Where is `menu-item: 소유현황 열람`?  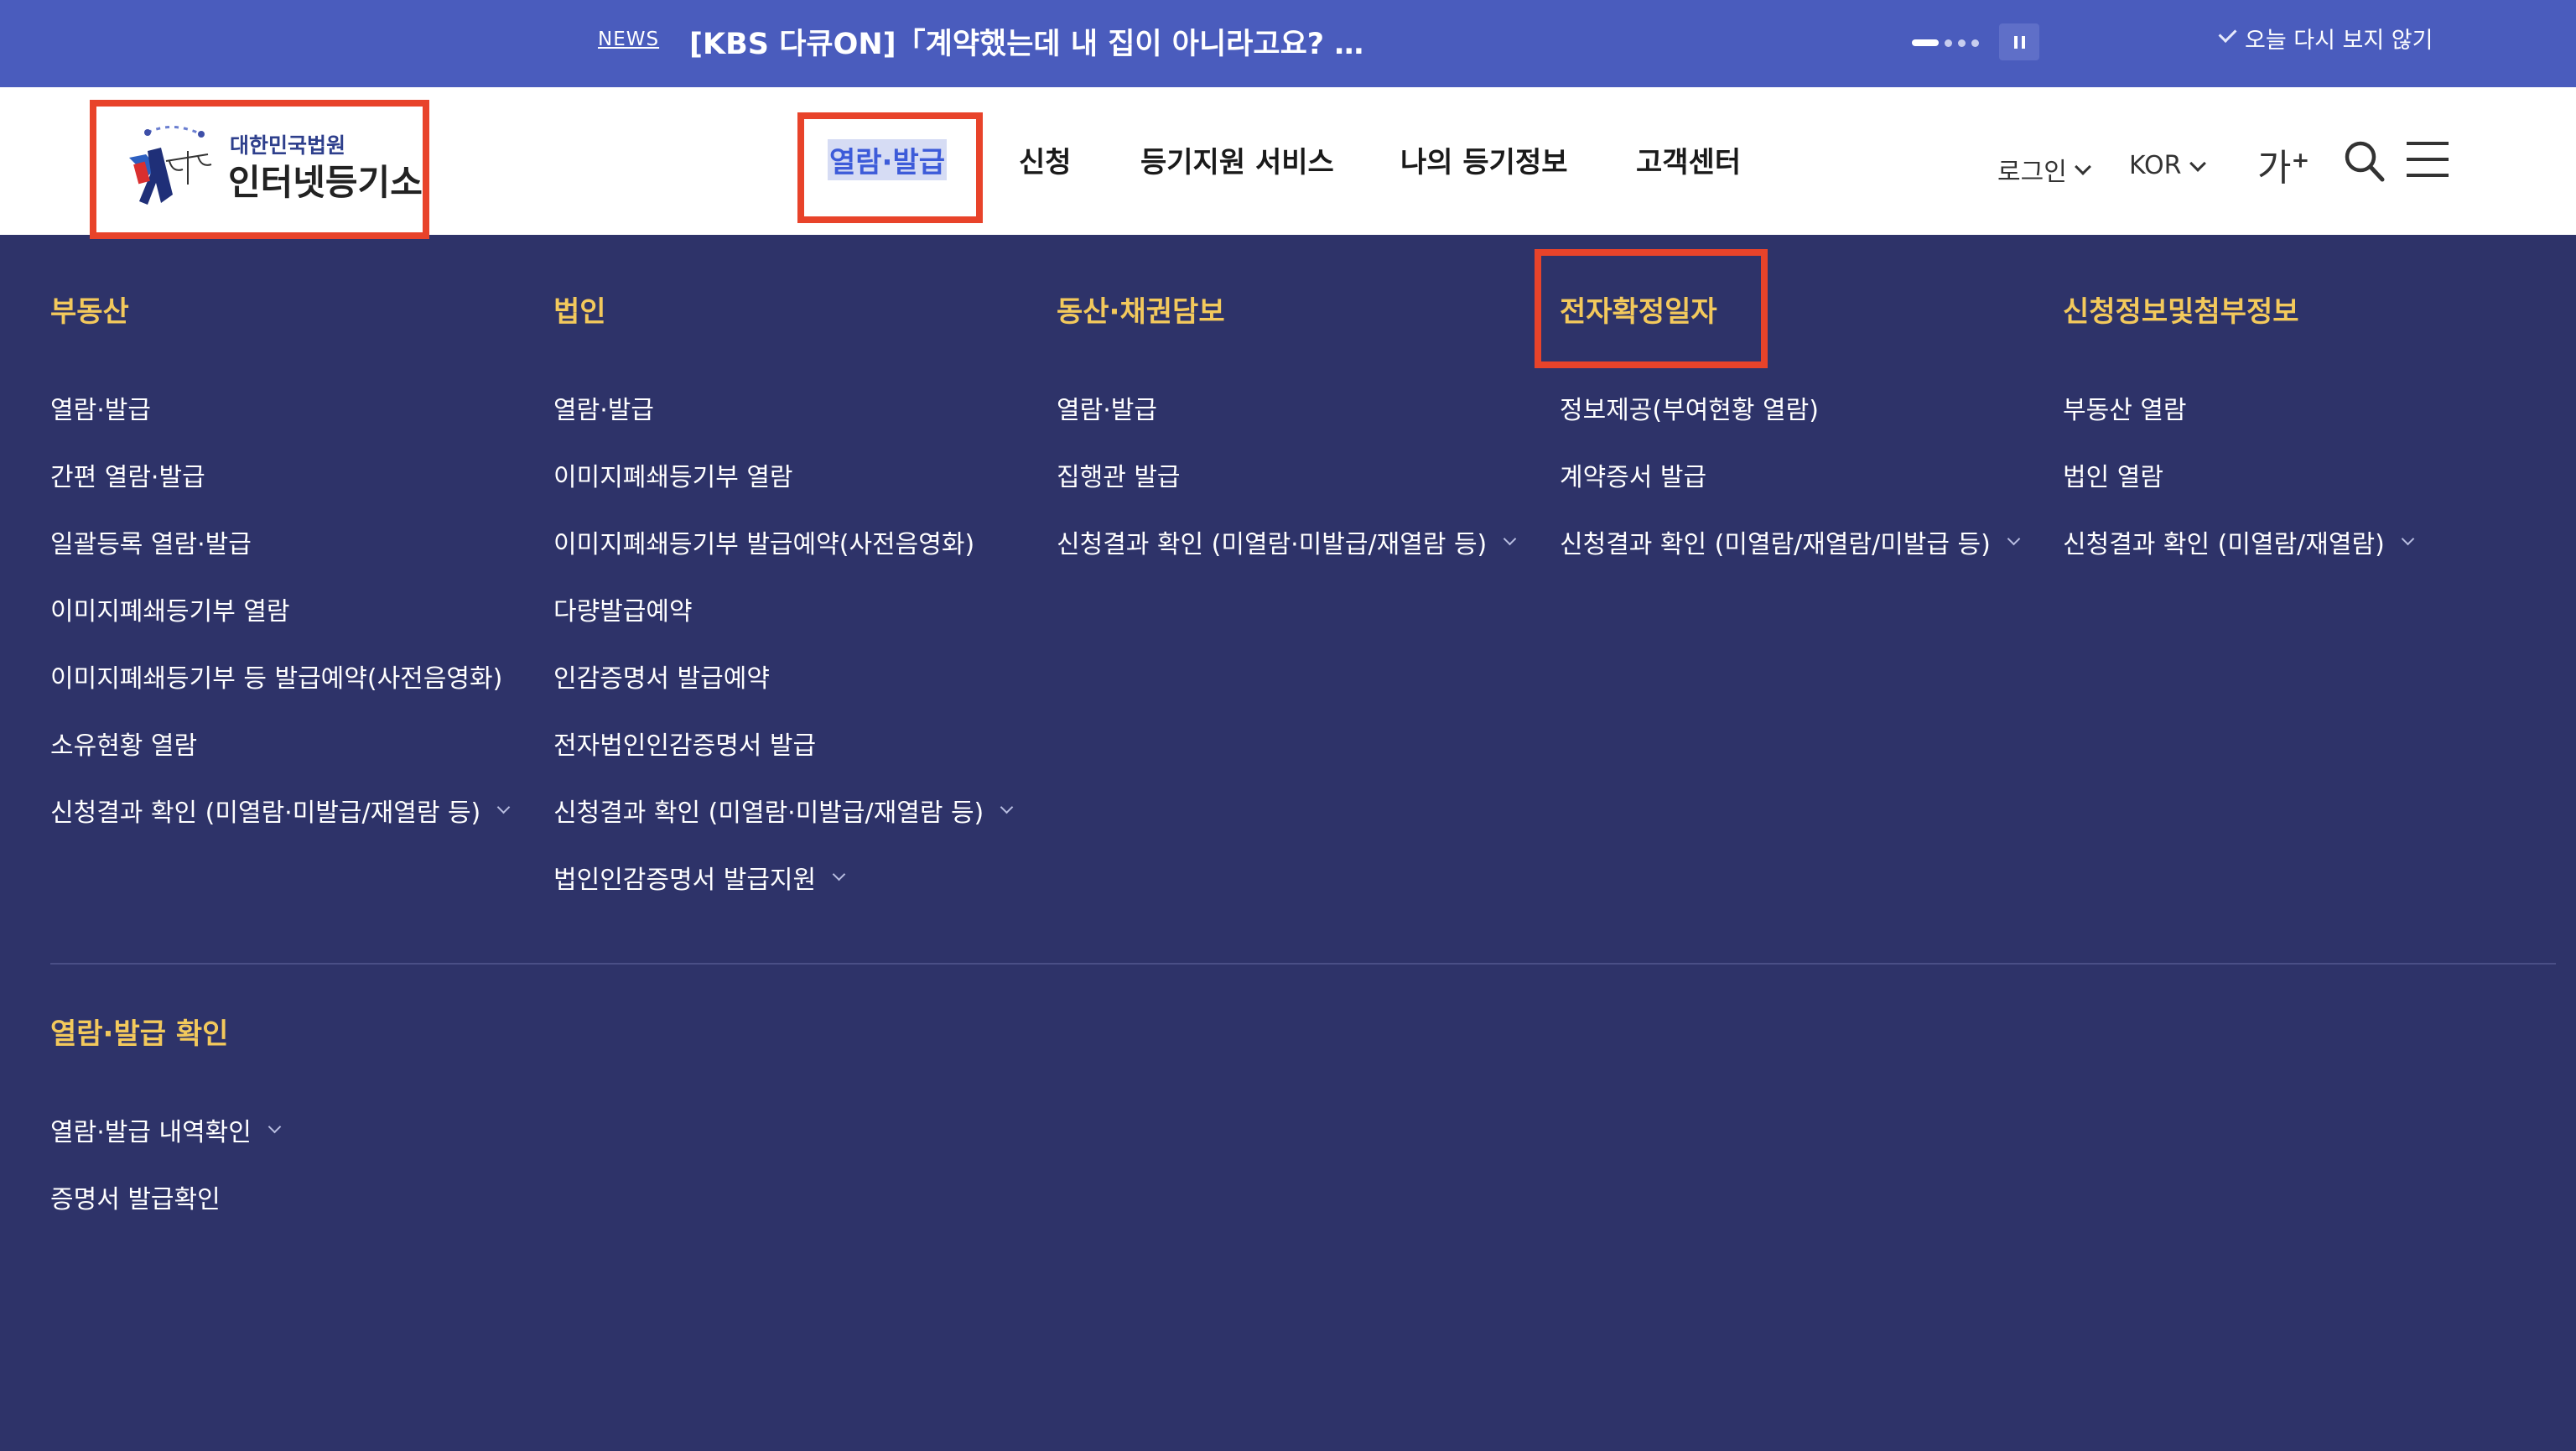
menu-item: 소유현황 열람 is located at coordinates (297, 743).